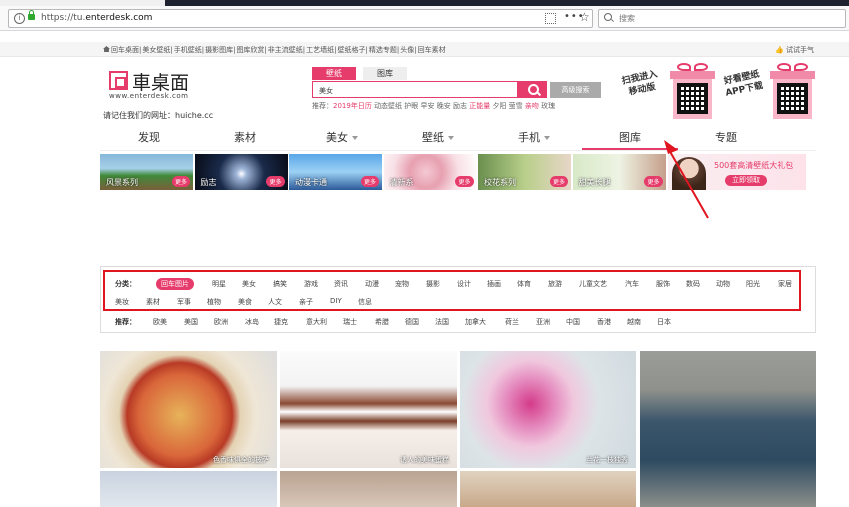 This screenshot has height=507, width=849. What do you see at coordinates (532, 106) in the screenshot?
I see `recommend-link: 亲吻` at bounding box center [532, 106].